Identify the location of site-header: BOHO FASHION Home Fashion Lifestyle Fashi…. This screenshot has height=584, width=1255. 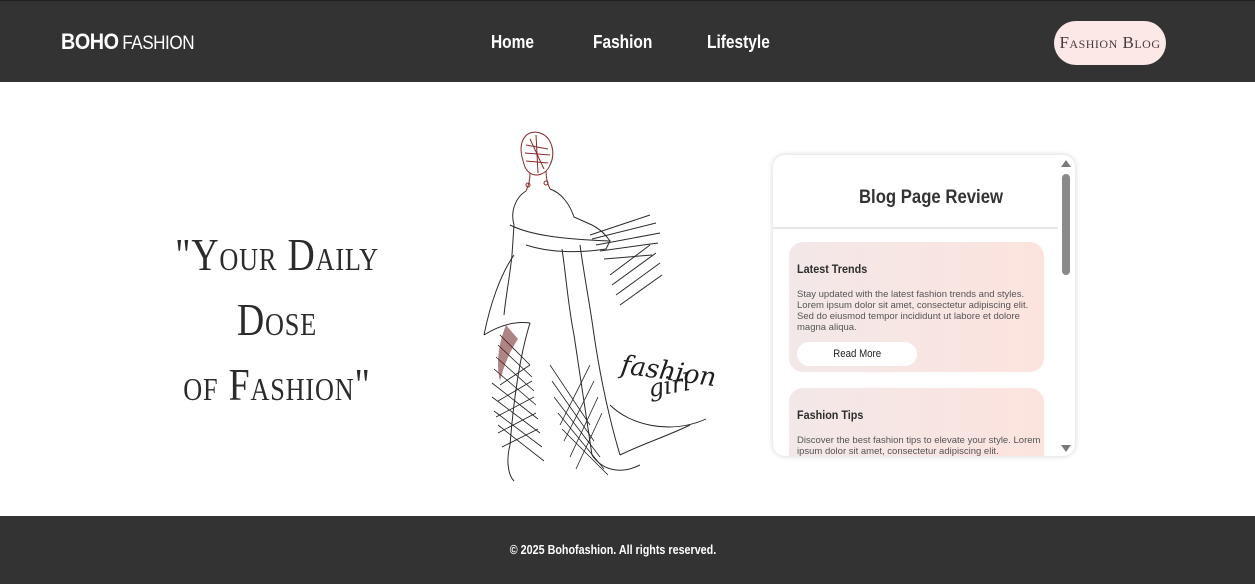
(627, 41).